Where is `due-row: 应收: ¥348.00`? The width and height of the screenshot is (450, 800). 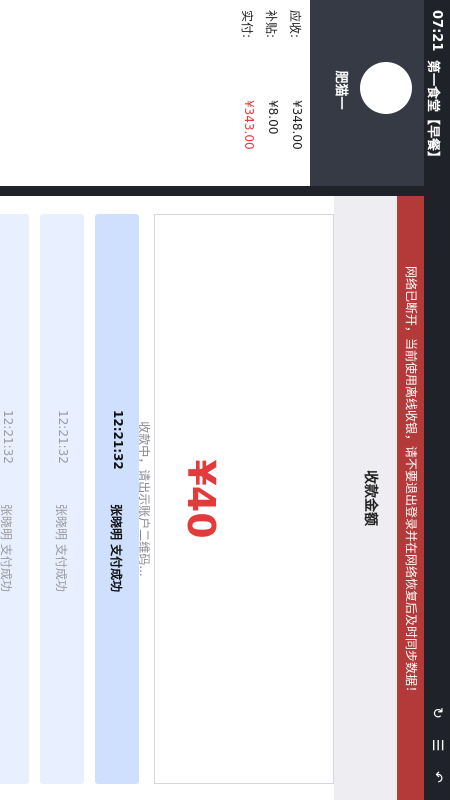
due-row: 应收: ¥348.00 is located at coordinates (294, 93).